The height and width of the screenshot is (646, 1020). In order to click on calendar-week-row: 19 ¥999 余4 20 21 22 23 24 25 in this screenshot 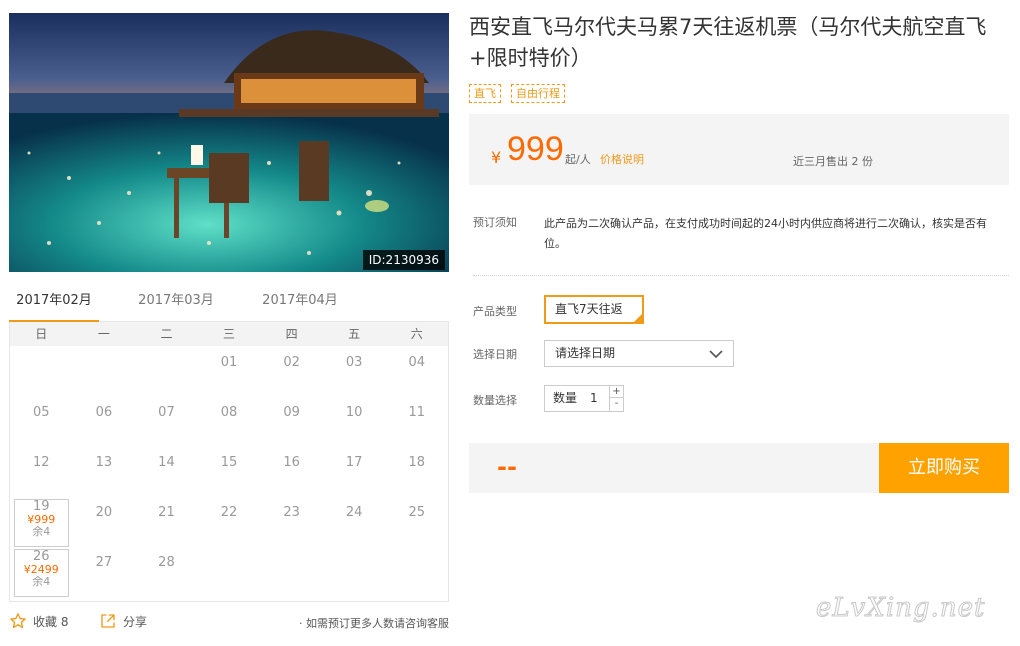, I will do `click(229, 521)`.